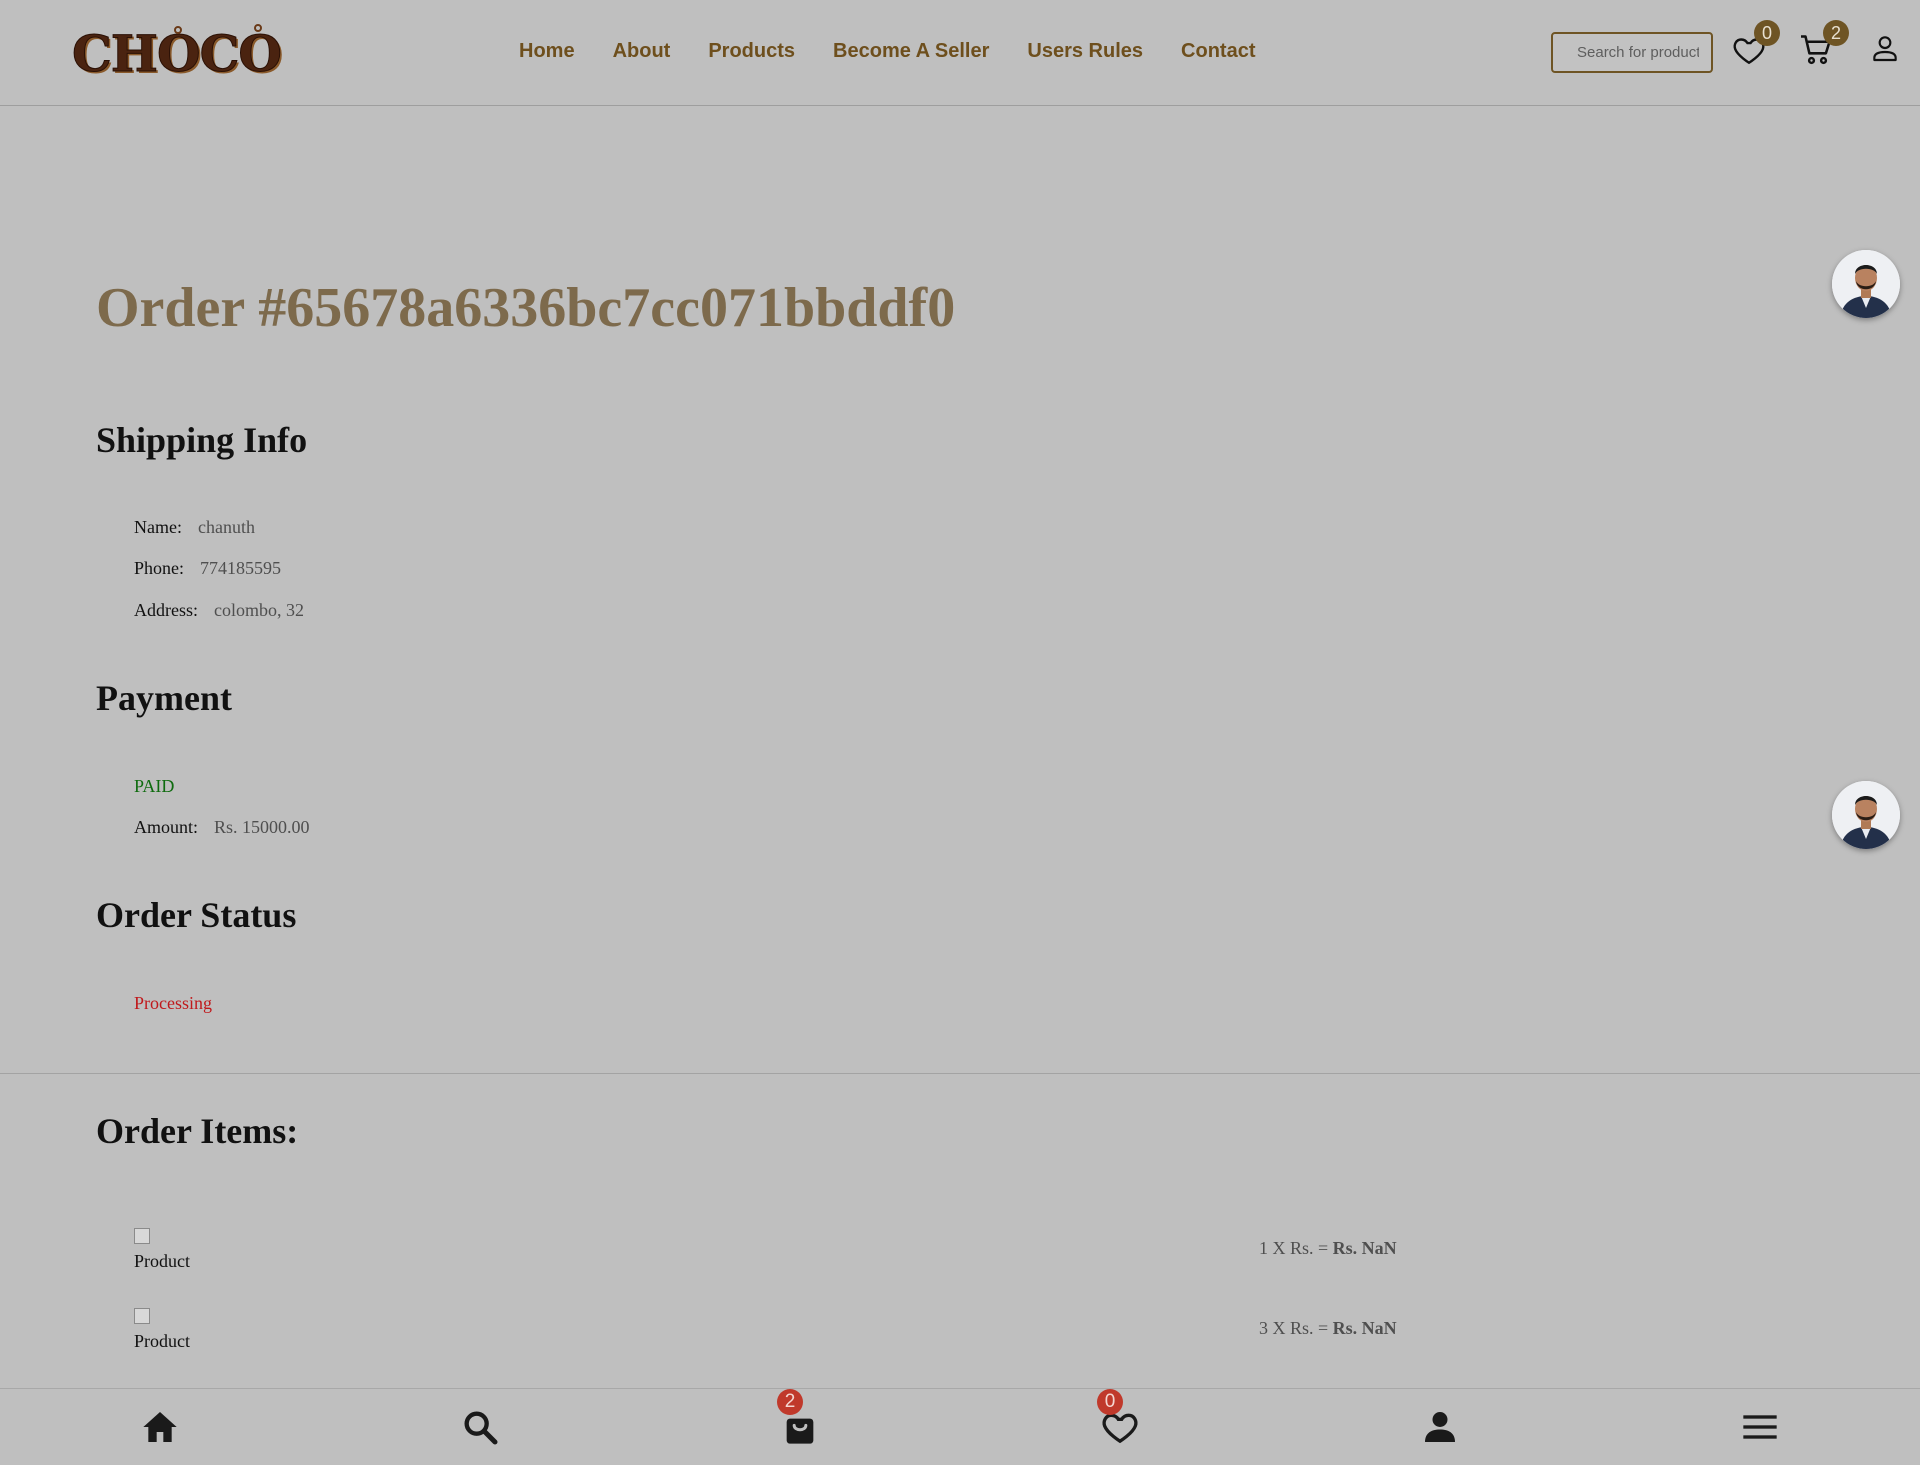  I want to click on bottom-search-button, so click(480, 1427).